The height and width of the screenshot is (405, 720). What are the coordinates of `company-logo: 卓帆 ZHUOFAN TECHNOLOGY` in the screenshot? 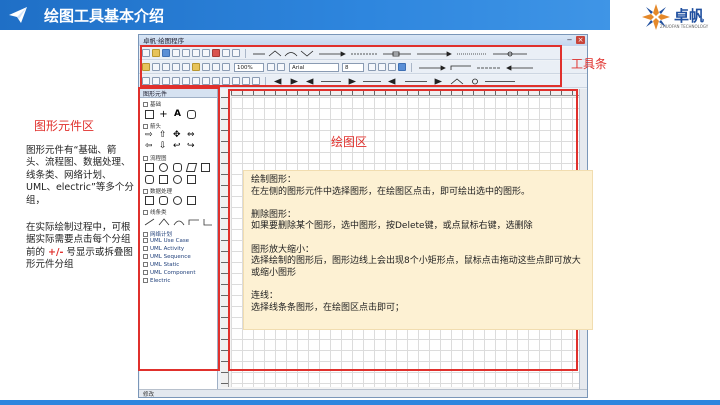 It's located at (680, 17).